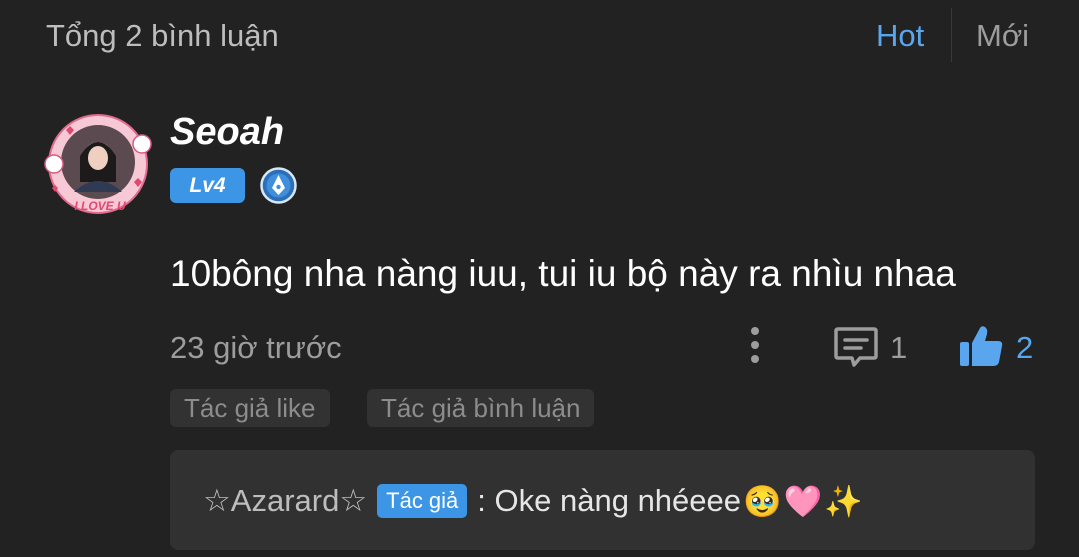  I want to click on more-vertical-icon, so click(755, 346).